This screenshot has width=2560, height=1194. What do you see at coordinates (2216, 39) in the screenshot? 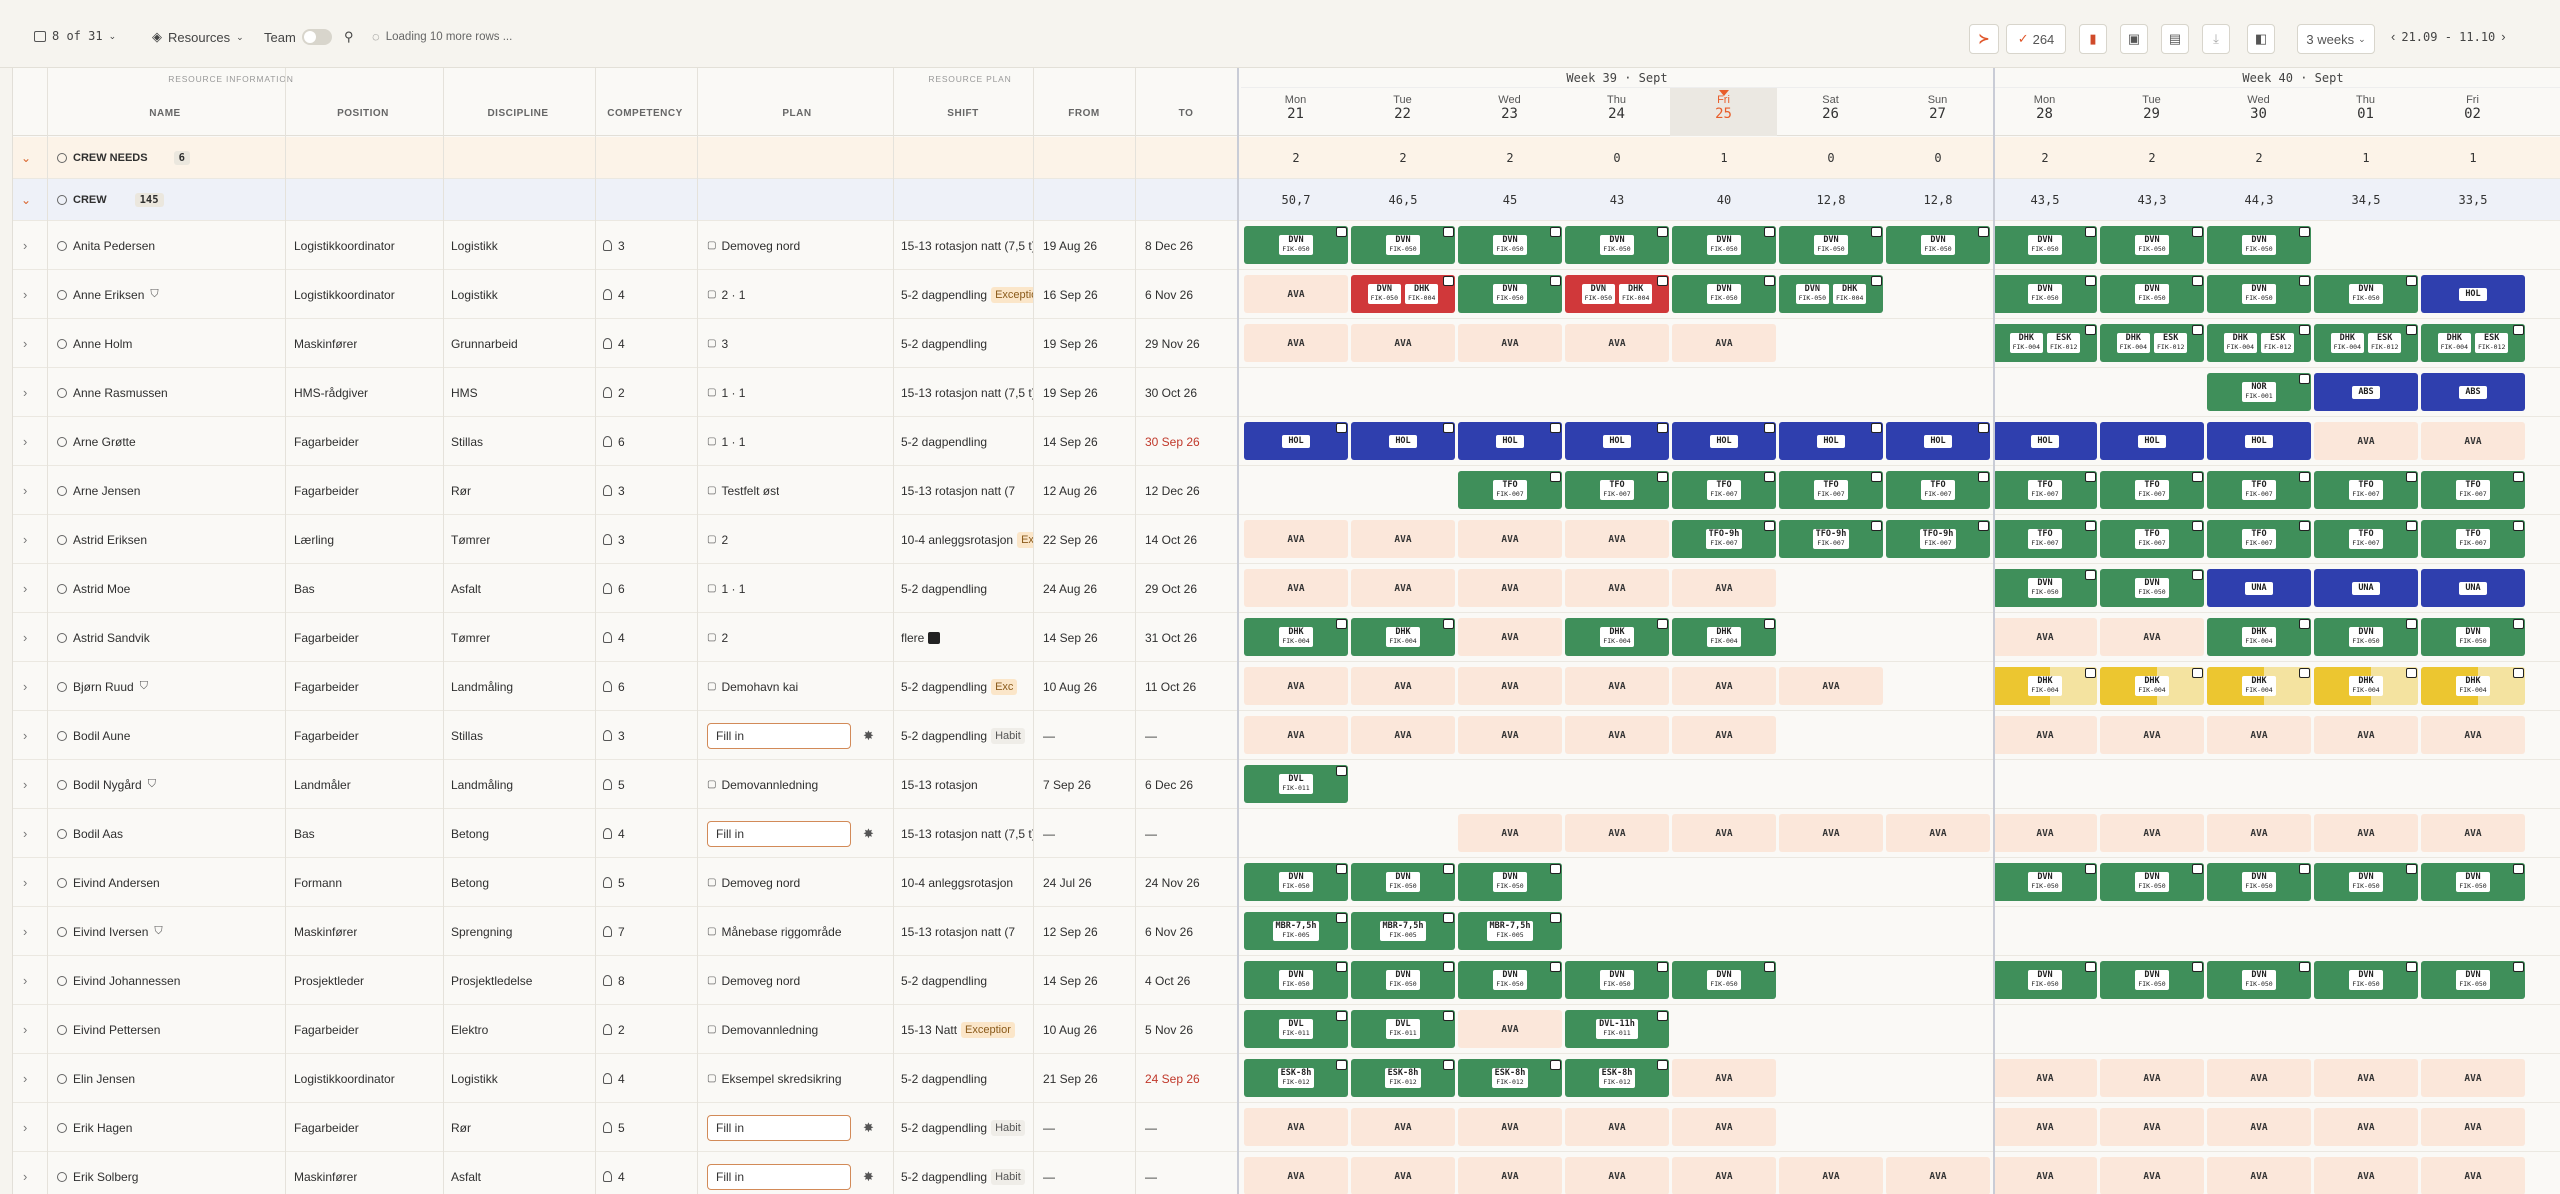
I see `download-button: ⤓` at bounding box center [2216, 39].